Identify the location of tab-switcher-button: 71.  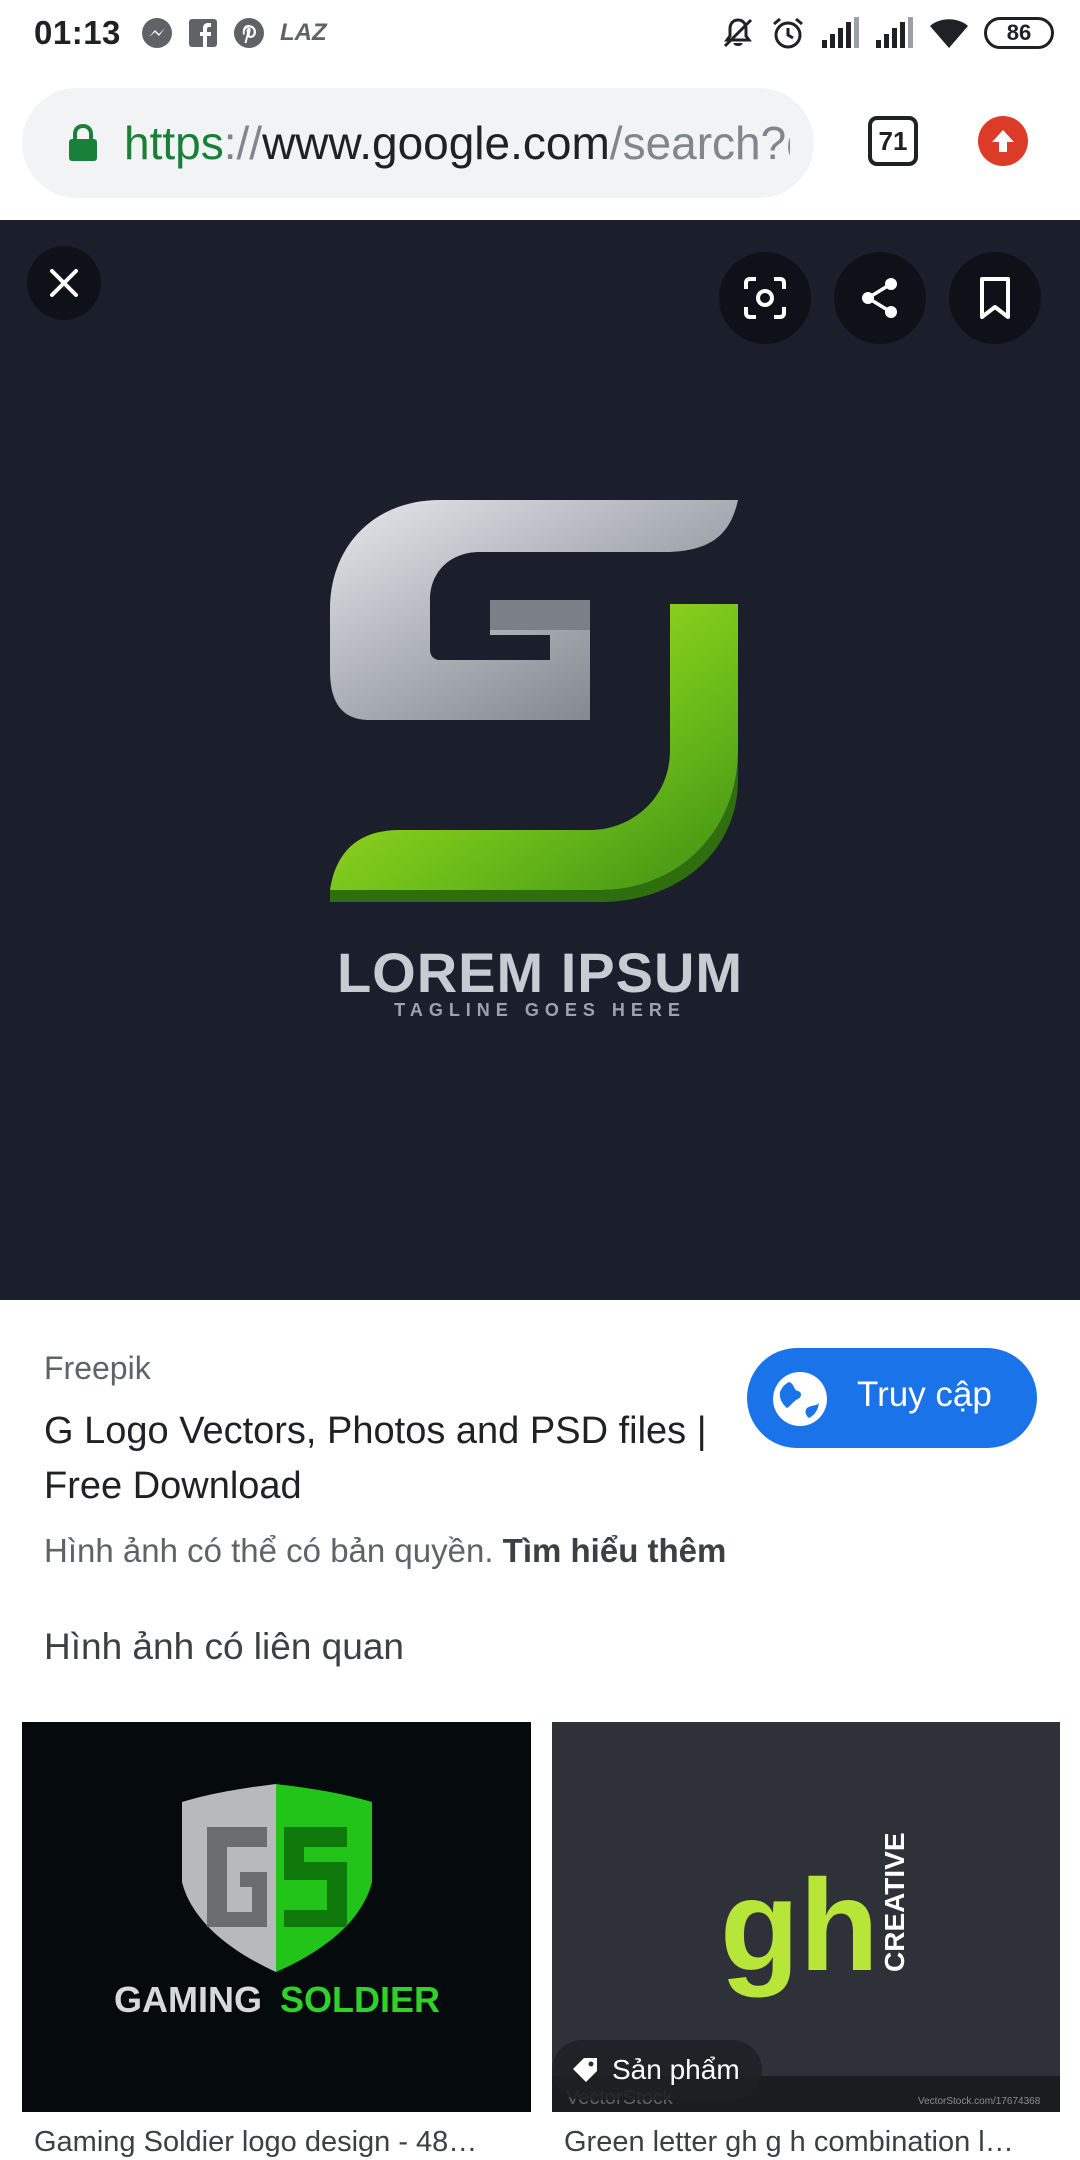
(893, 141).